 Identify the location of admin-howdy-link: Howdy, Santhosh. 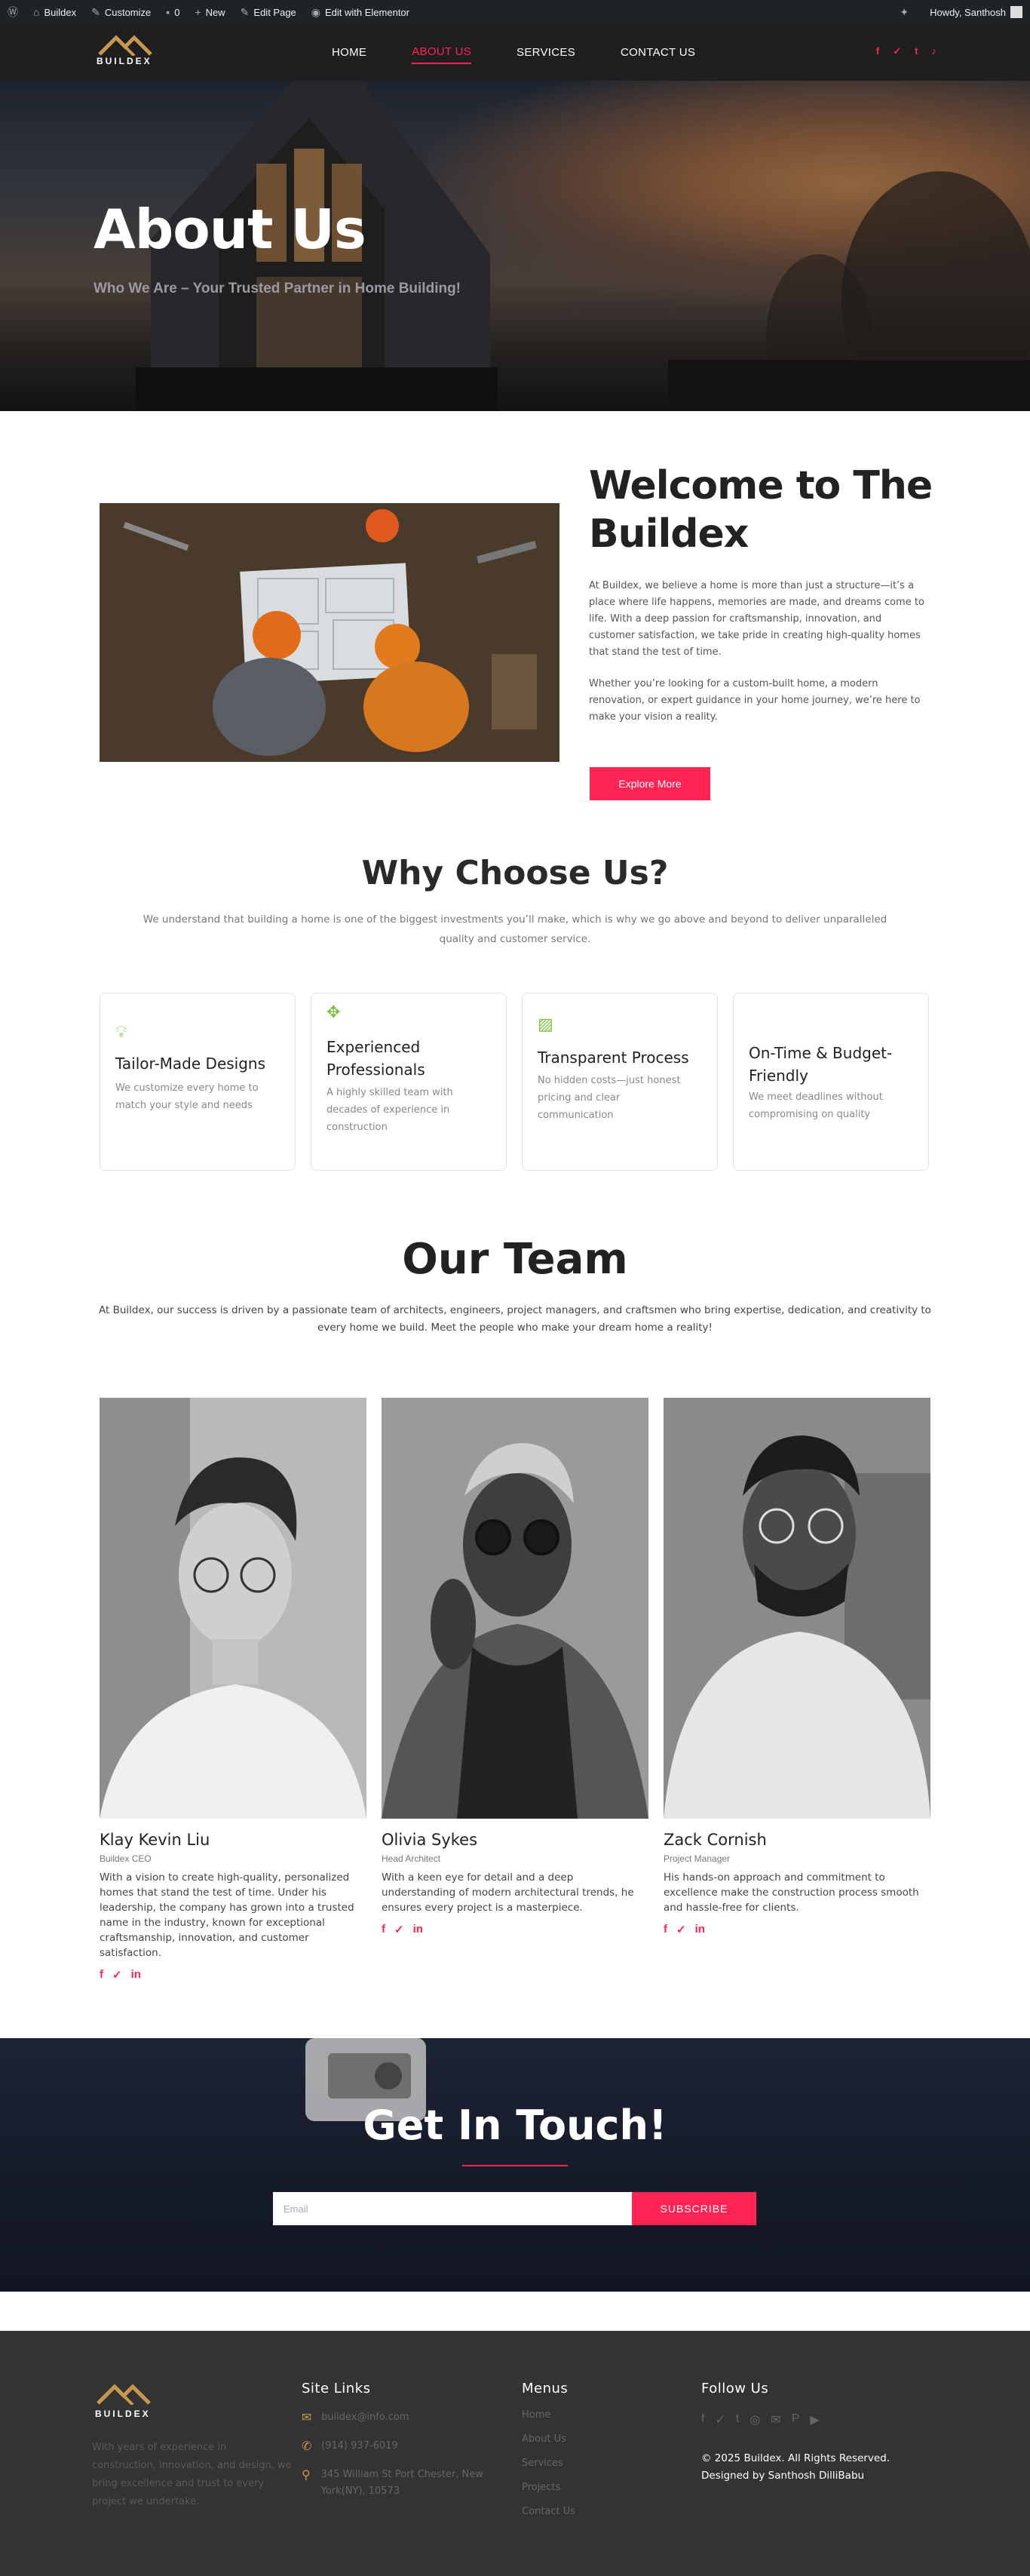
(968, 12).